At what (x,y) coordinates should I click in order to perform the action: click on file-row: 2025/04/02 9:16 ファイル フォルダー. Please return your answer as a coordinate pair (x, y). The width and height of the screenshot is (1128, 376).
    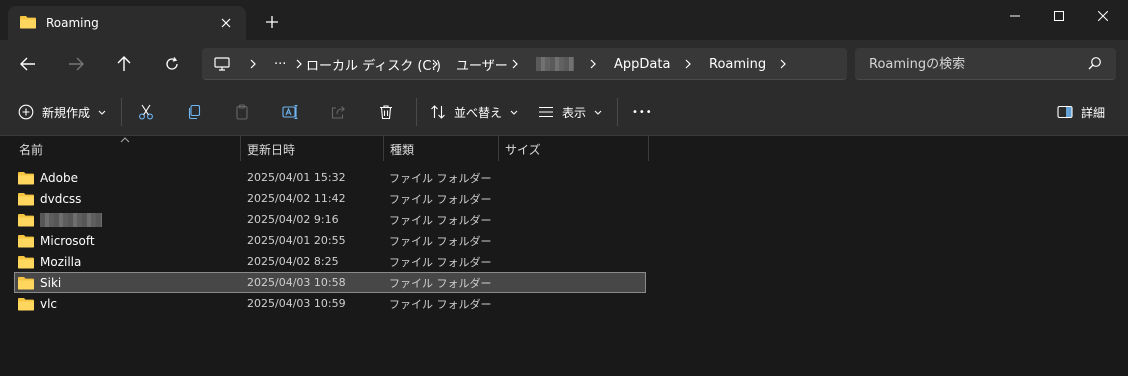
    Looking at the image, I should click on (330, 219).